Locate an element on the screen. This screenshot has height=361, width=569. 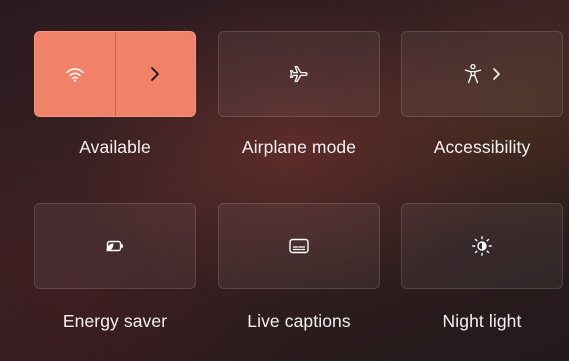
airplane-icon is located at coordinates (299, 74).